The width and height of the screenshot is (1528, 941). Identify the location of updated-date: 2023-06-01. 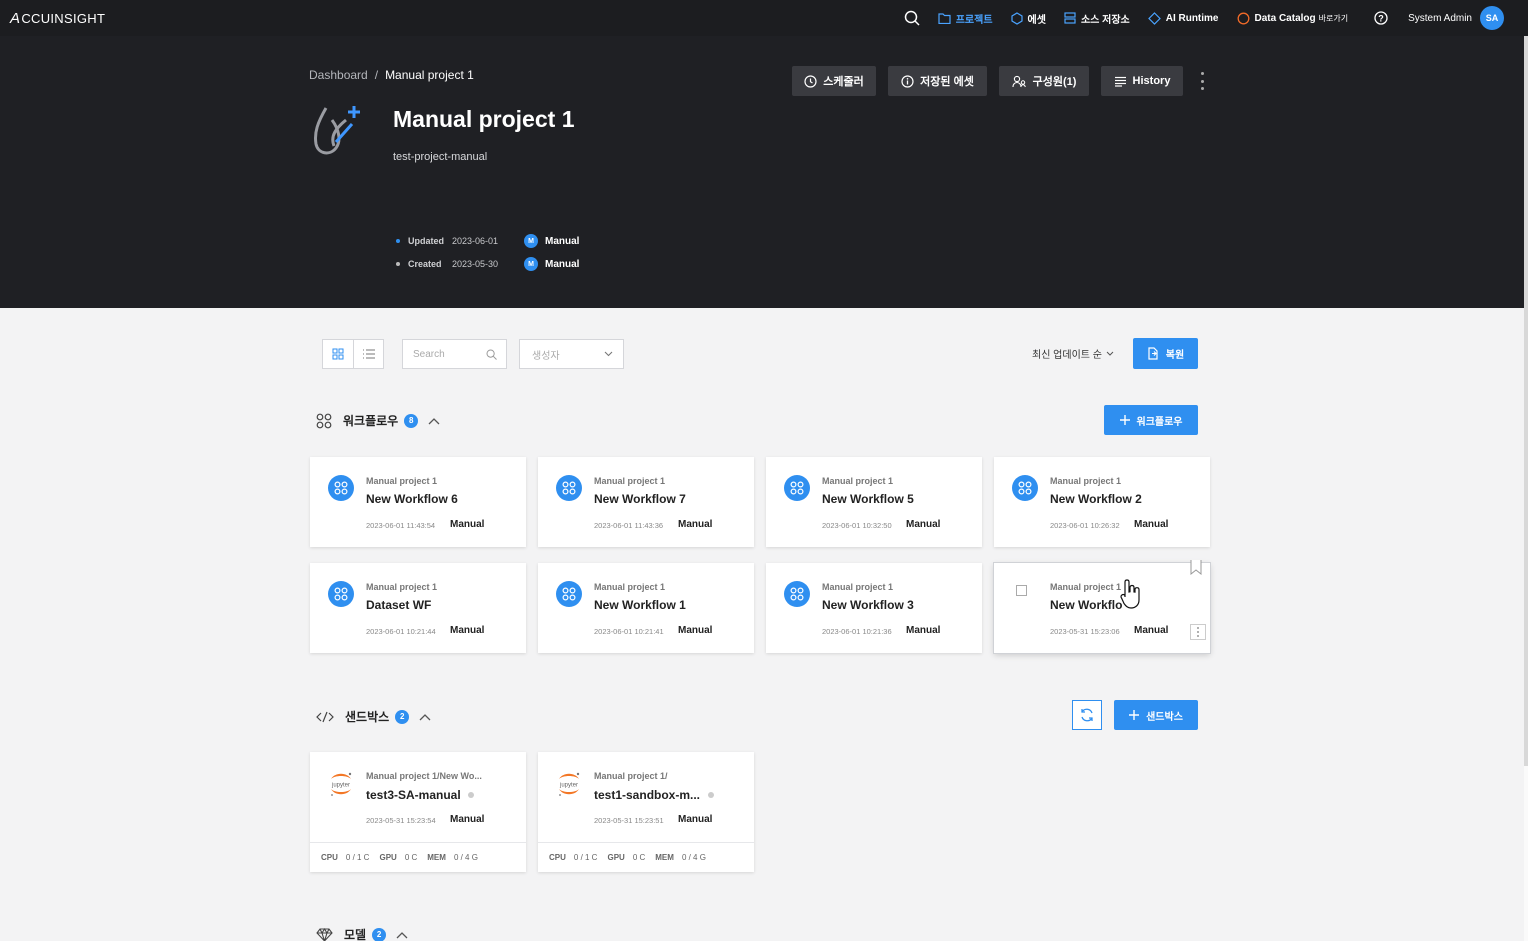
(475, 241).